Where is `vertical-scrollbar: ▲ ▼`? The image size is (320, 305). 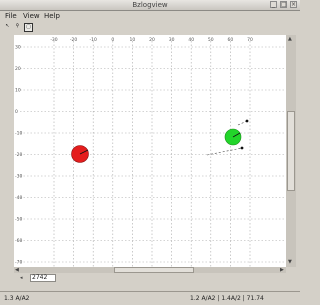
vertical-scrollbar: ▲ ▼ is located at coordinates (291, 151).